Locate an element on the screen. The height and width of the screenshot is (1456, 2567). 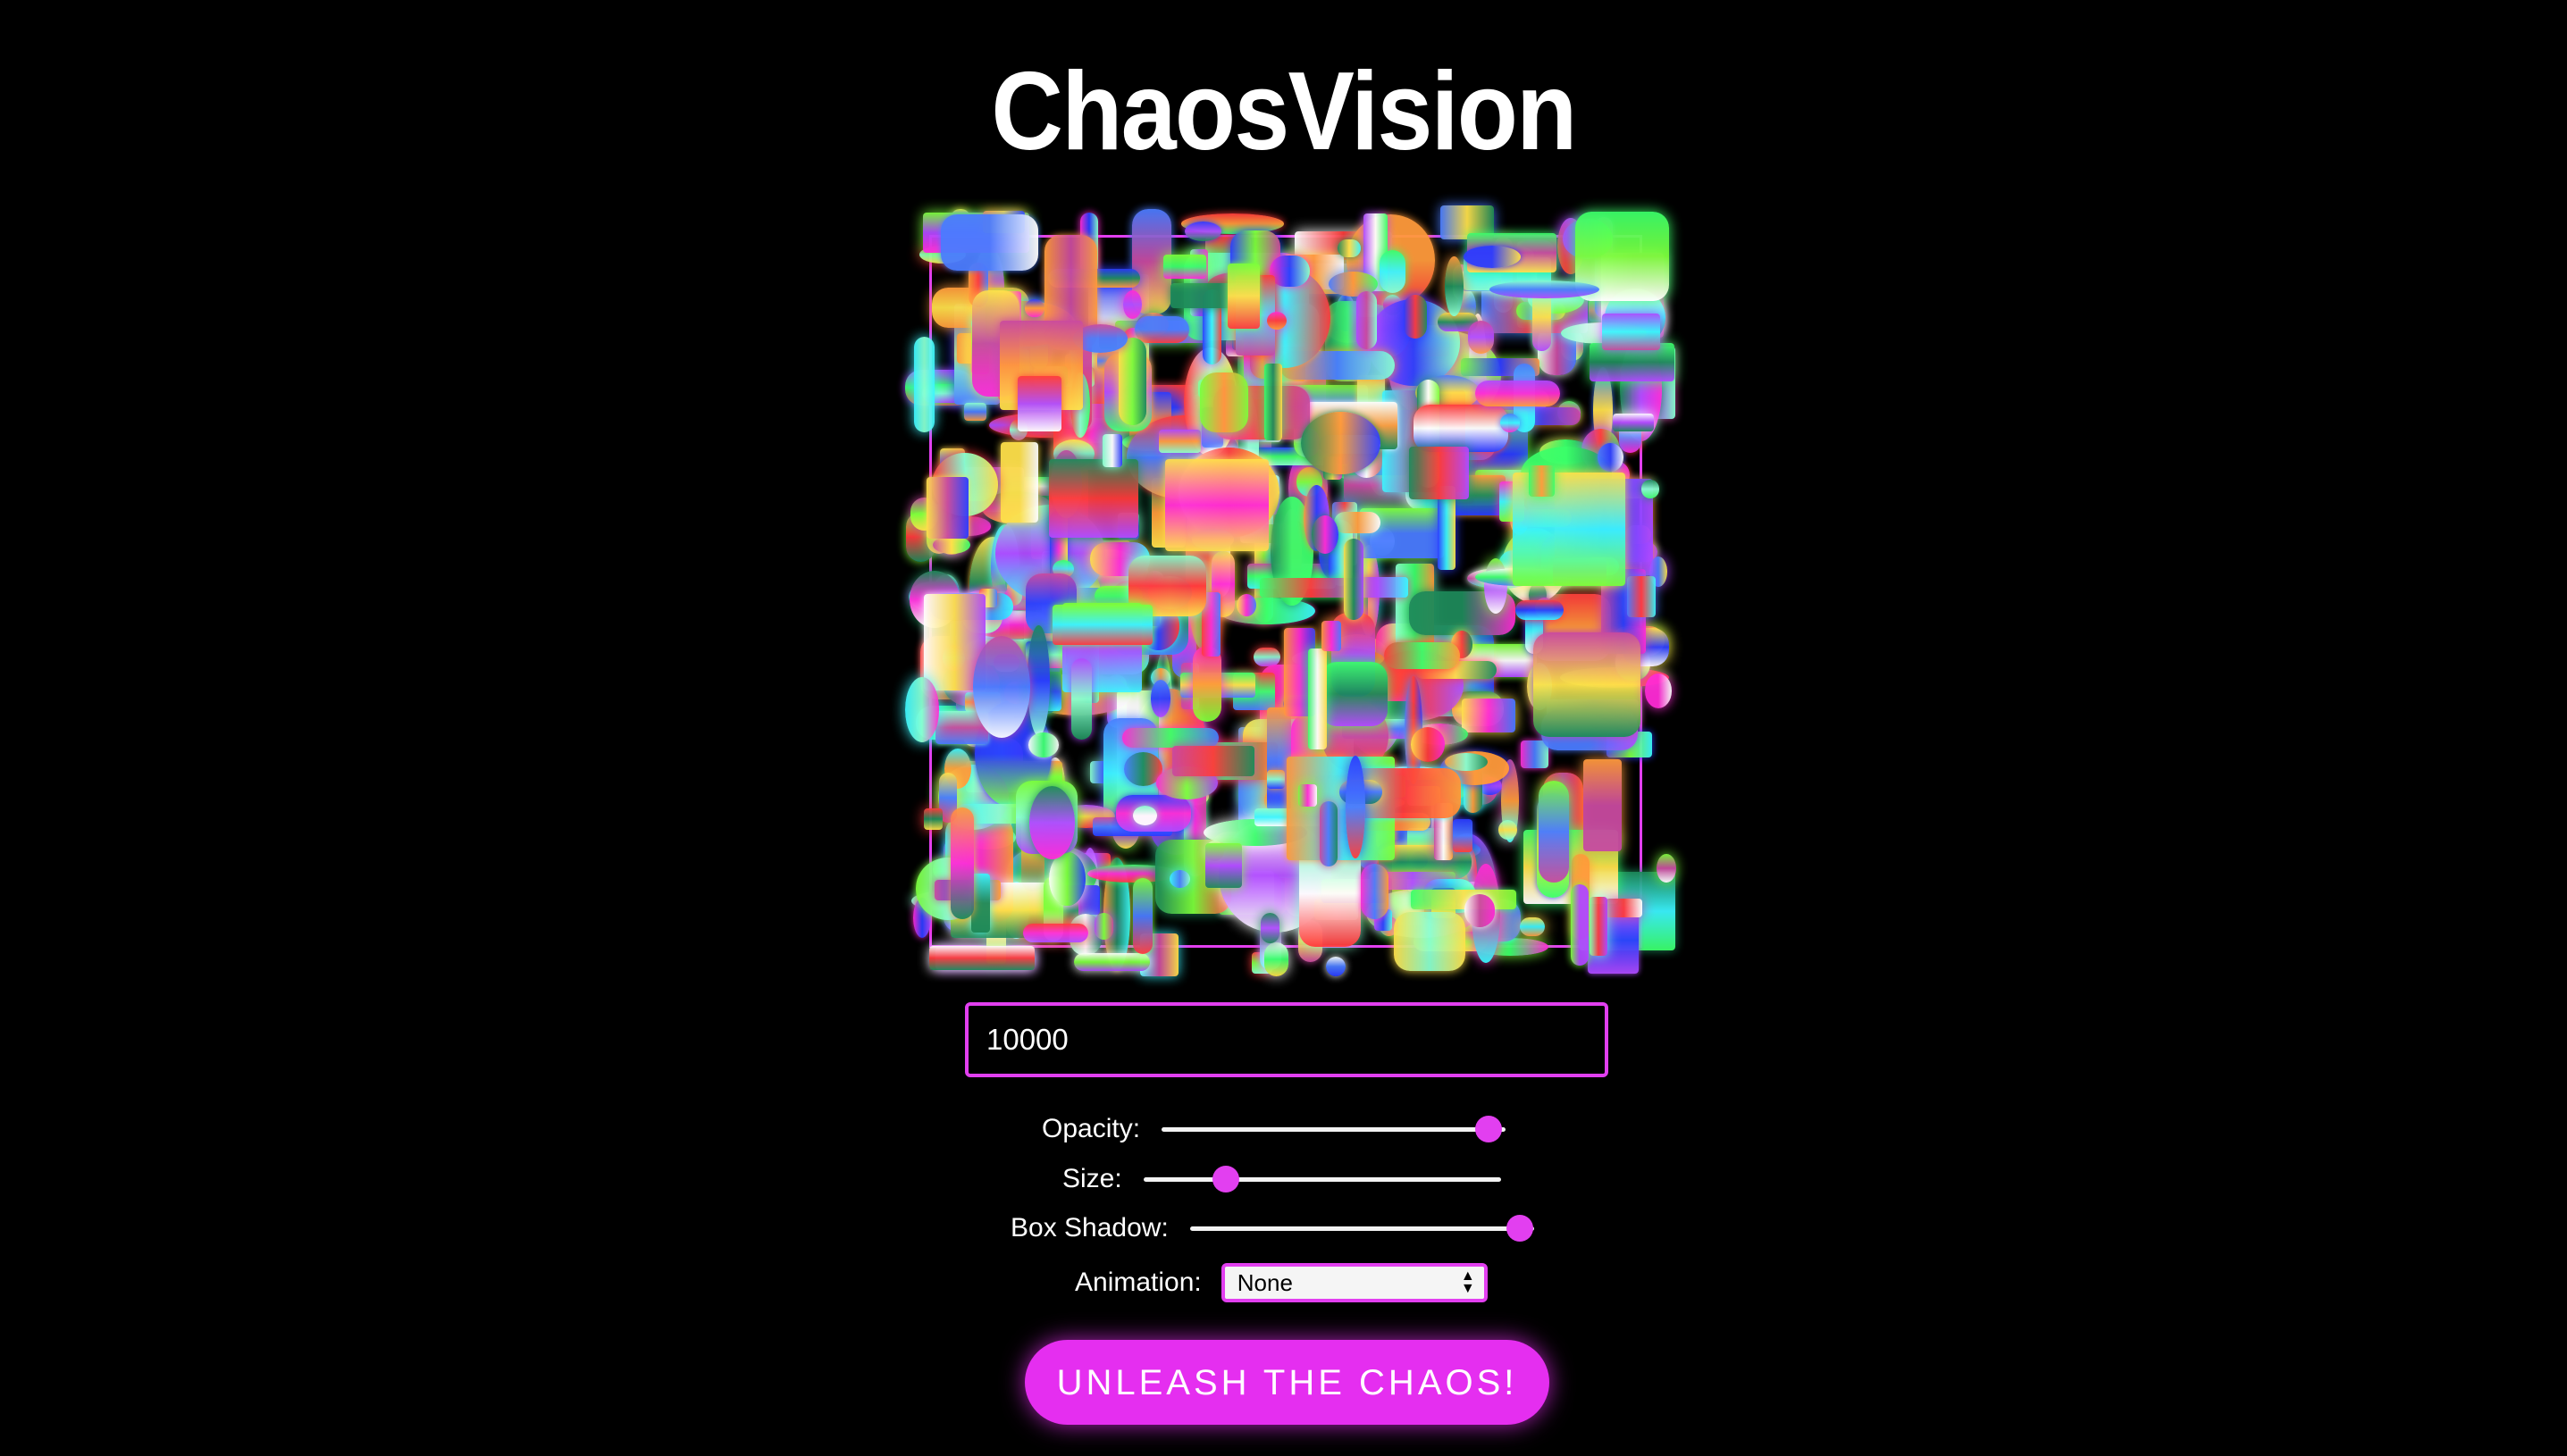
opacity-slider-track is located at coordinates (1334, 1129).